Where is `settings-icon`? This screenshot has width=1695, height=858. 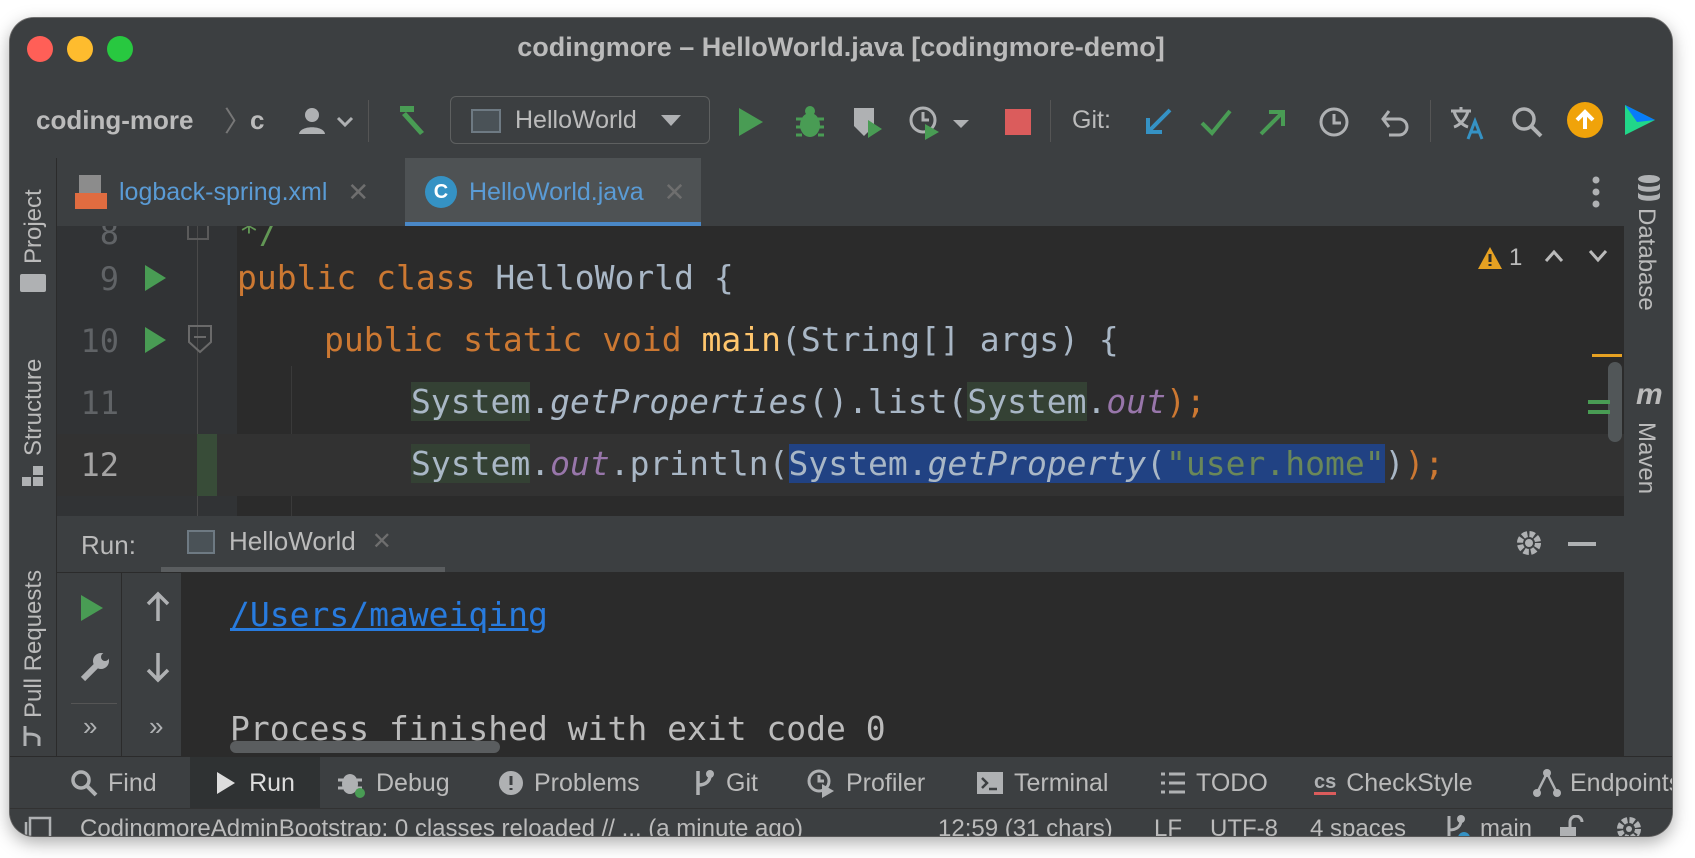 settings-icon is located at coordinates (1631, 822).